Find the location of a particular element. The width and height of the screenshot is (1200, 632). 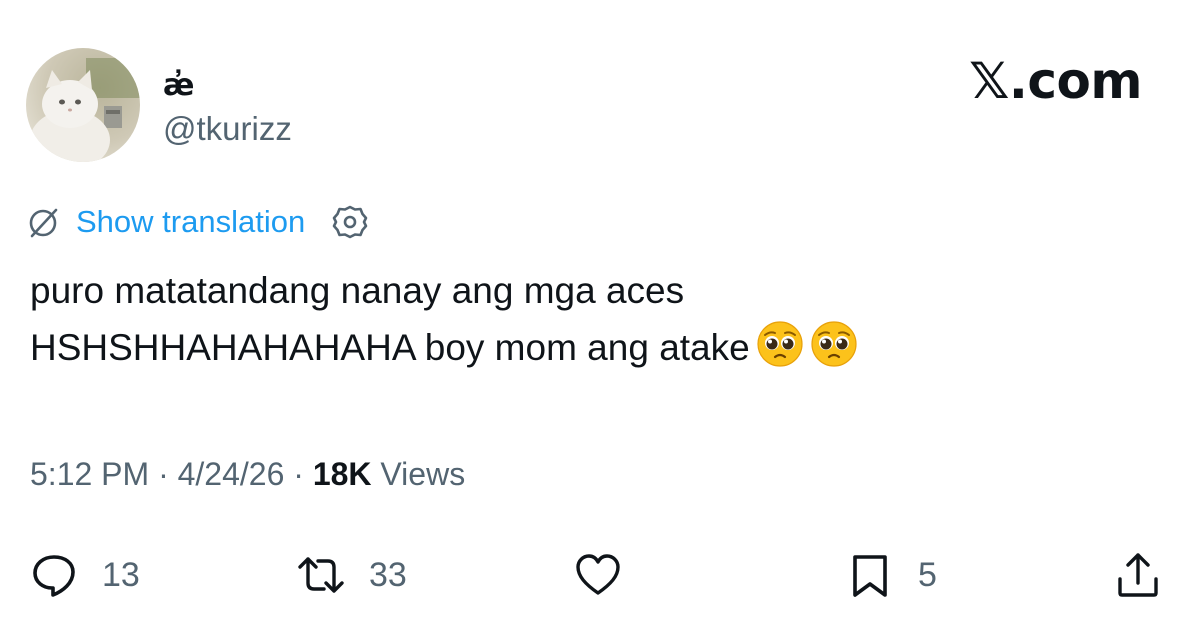

bookmark-count: 5 is located at coordinates (927, 574).